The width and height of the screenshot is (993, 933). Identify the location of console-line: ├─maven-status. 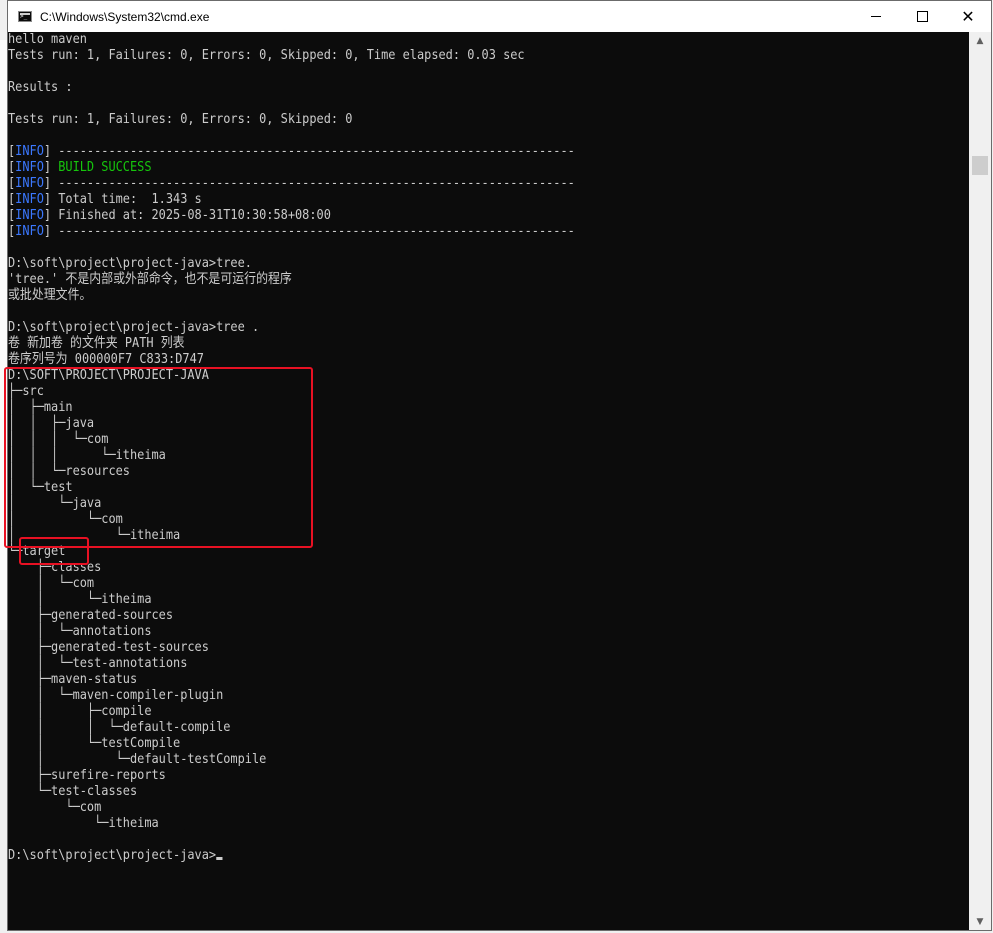
(73, 679).